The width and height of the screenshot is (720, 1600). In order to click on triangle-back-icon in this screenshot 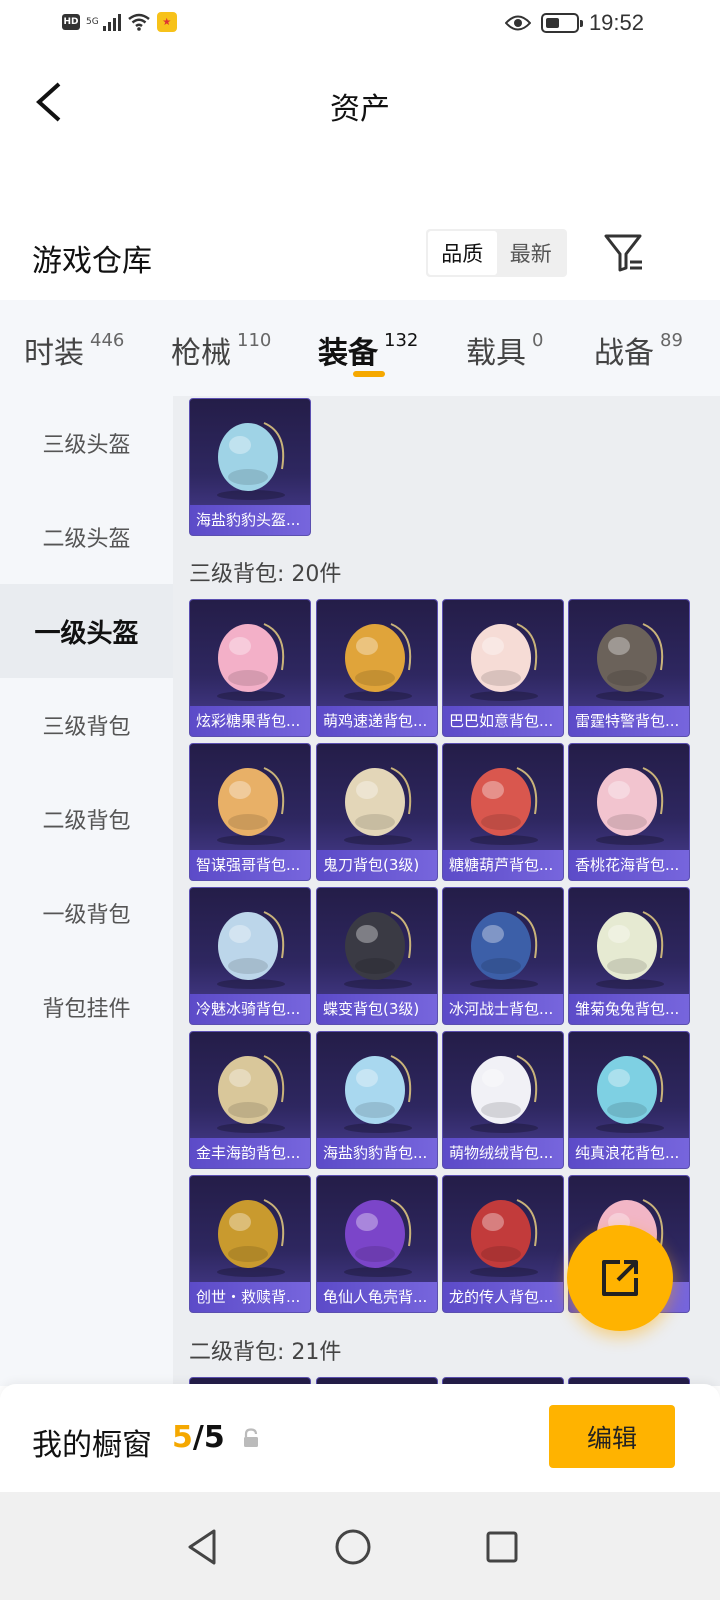, I will do `click(202, 1547)`.